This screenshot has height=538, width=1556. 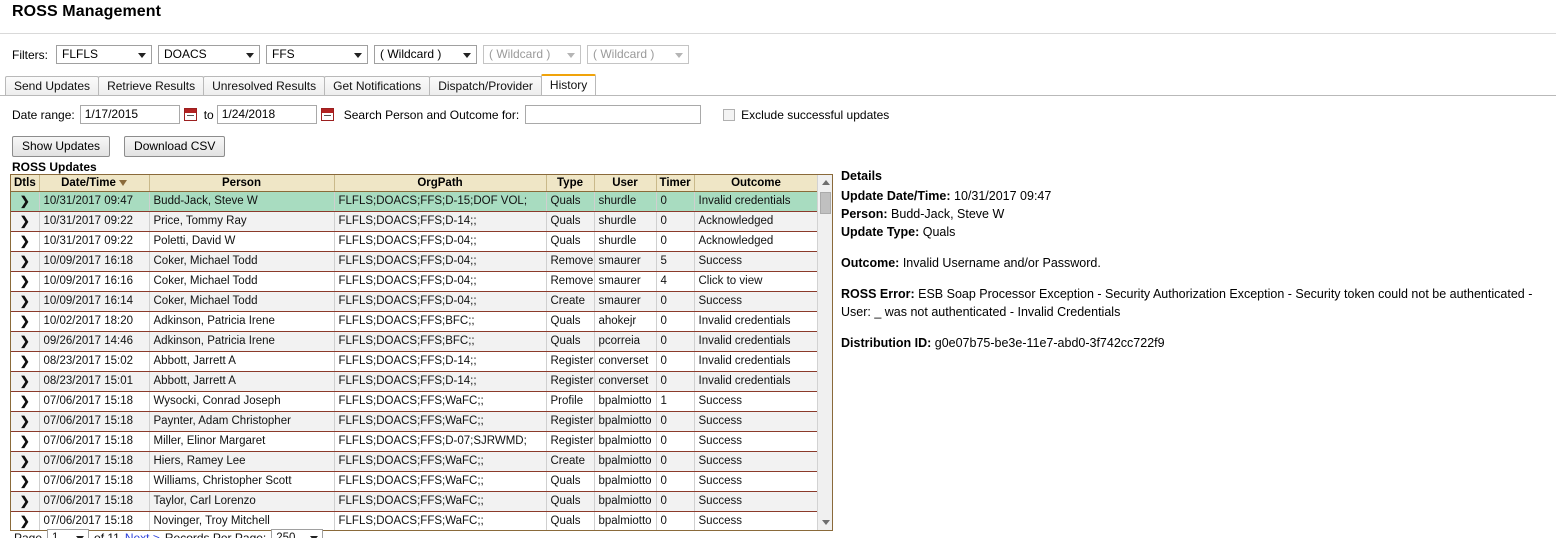 I want to click on column-header-person: Person, so click(x=242, y=183).